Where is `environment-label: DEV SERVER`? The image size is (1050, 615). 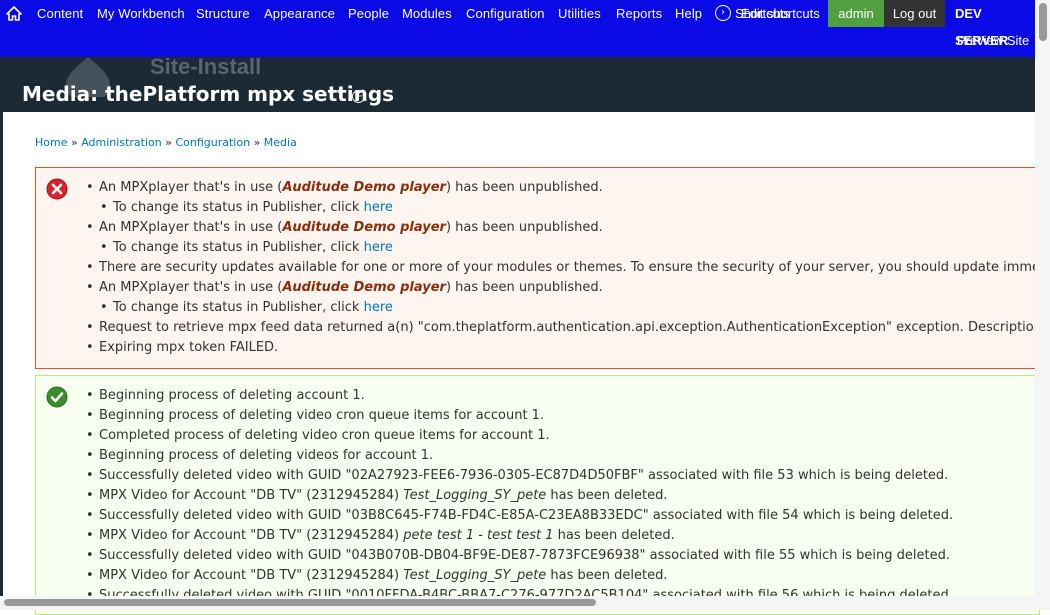
environment-label: DEV SERVER is located at coordinates (982, 27).